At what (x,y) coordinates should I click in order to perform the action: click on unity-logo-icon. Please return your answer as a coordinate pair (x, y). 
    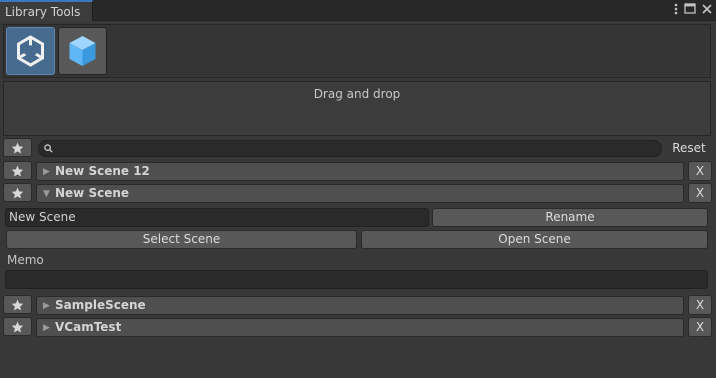
    Looking at the image, I should click on (30, 51).